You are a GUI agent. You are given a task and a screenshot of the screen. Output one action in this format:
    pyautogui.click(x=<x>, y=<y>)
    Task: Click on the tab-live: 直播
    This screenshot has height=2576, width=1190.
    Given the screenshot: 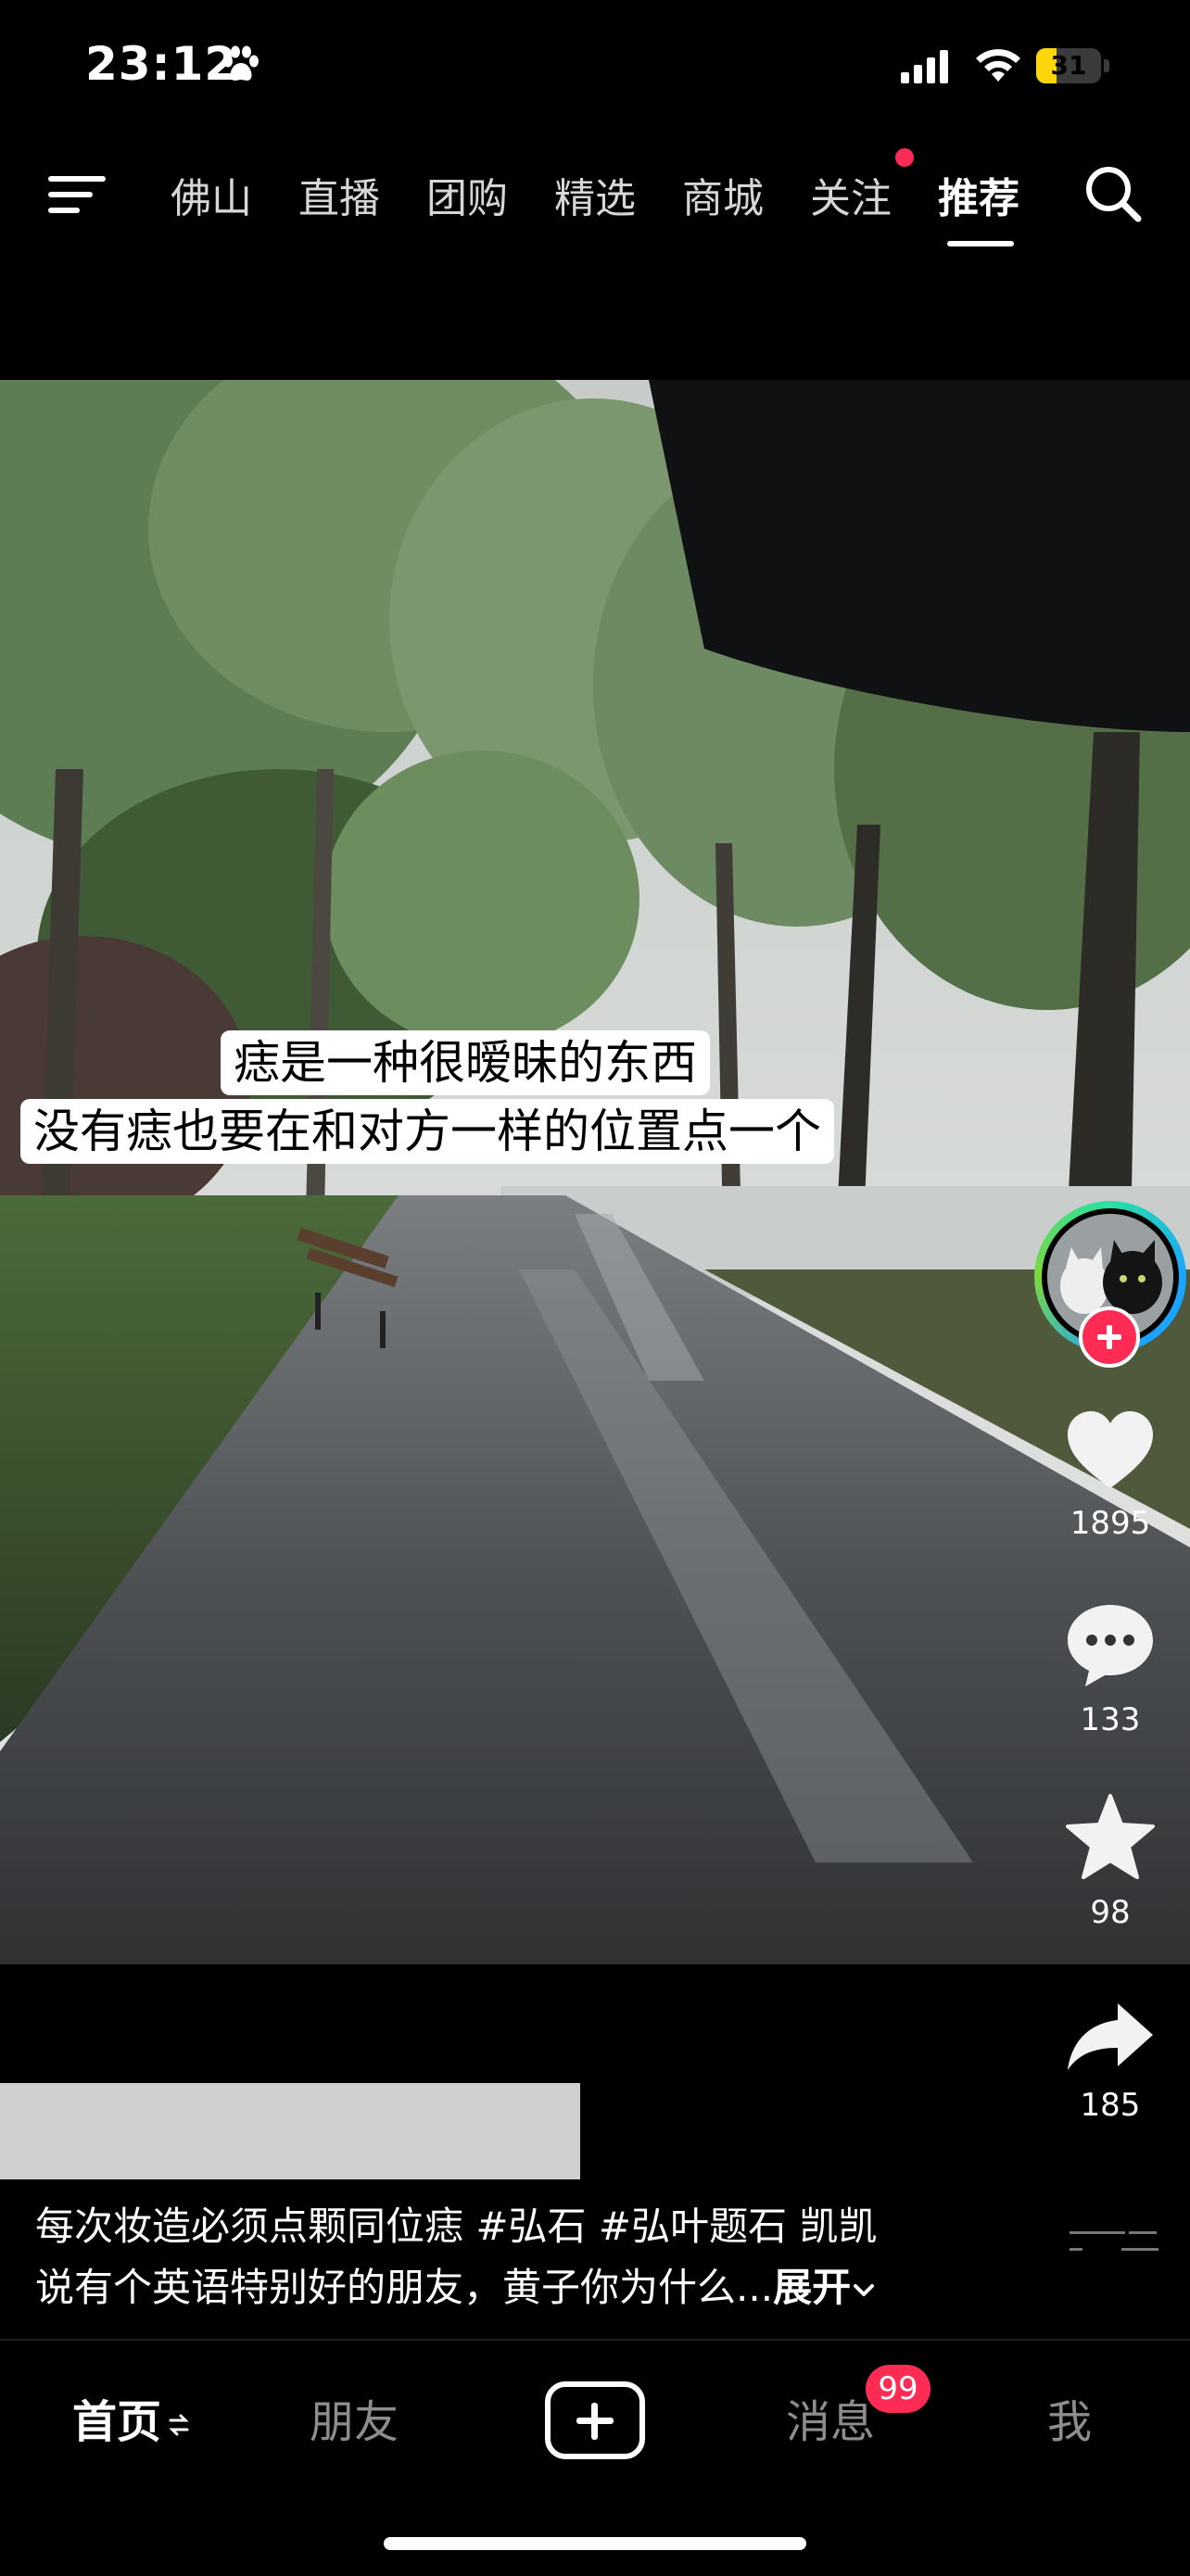 What is the action you would take?
    pyautogui.click(x=339, y=194)
    